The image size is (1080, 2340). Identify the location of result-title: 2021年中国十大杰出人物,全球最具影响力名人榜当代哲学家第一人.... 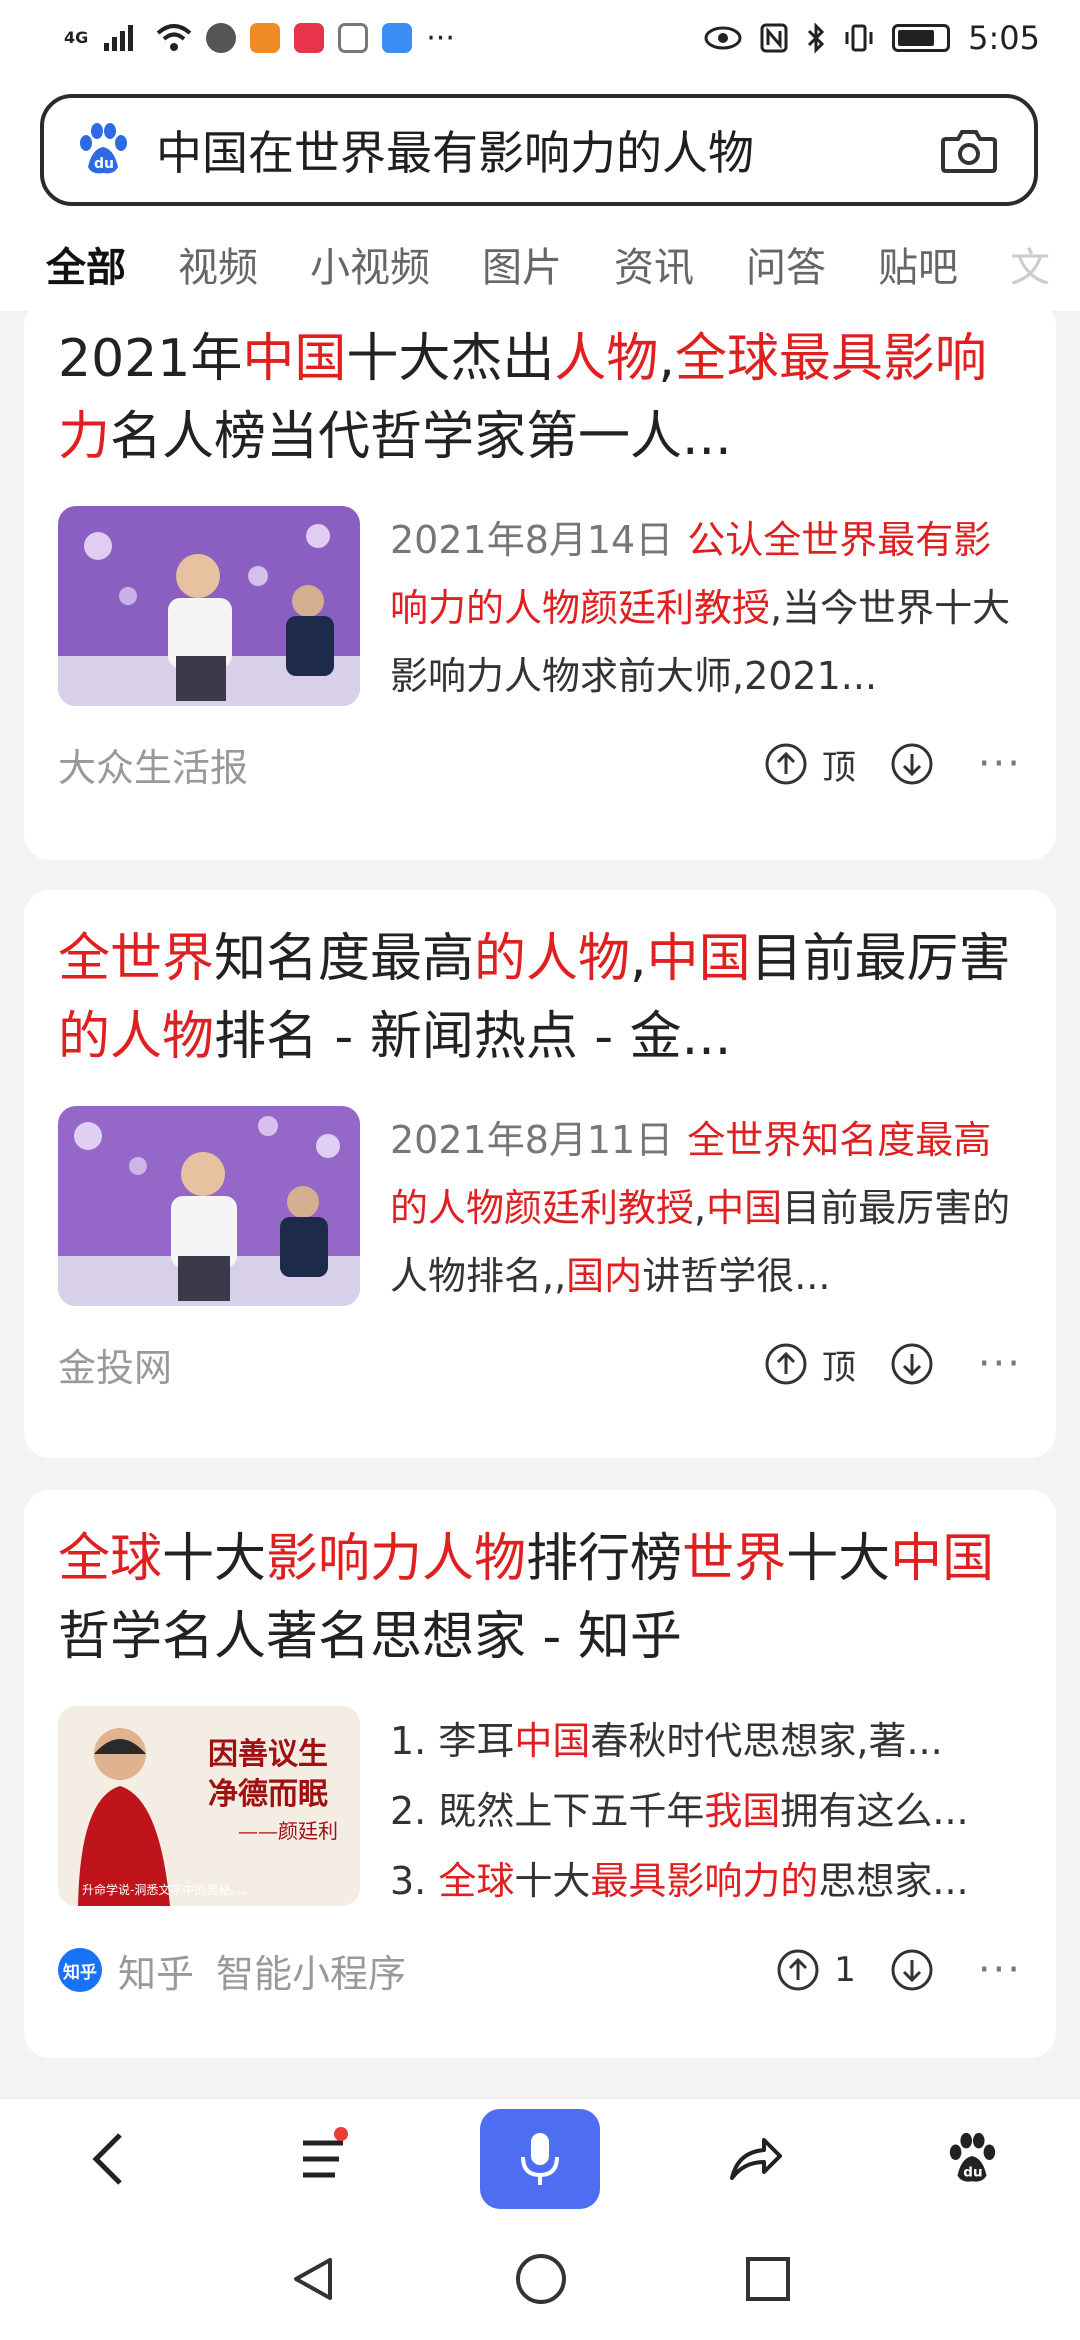
(540, 388).